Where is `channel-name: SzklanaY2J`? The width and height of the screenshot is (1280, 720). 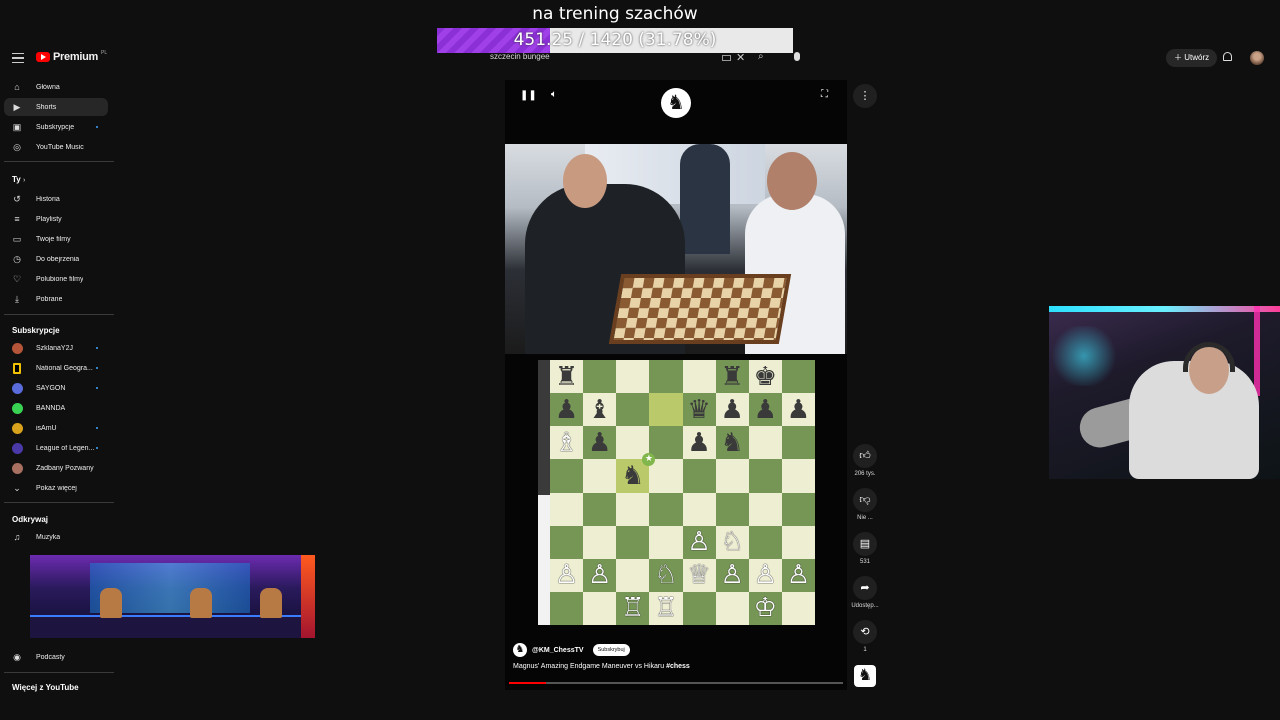 channel-name: SzklanaY2J is located at coordinates (54, 348).